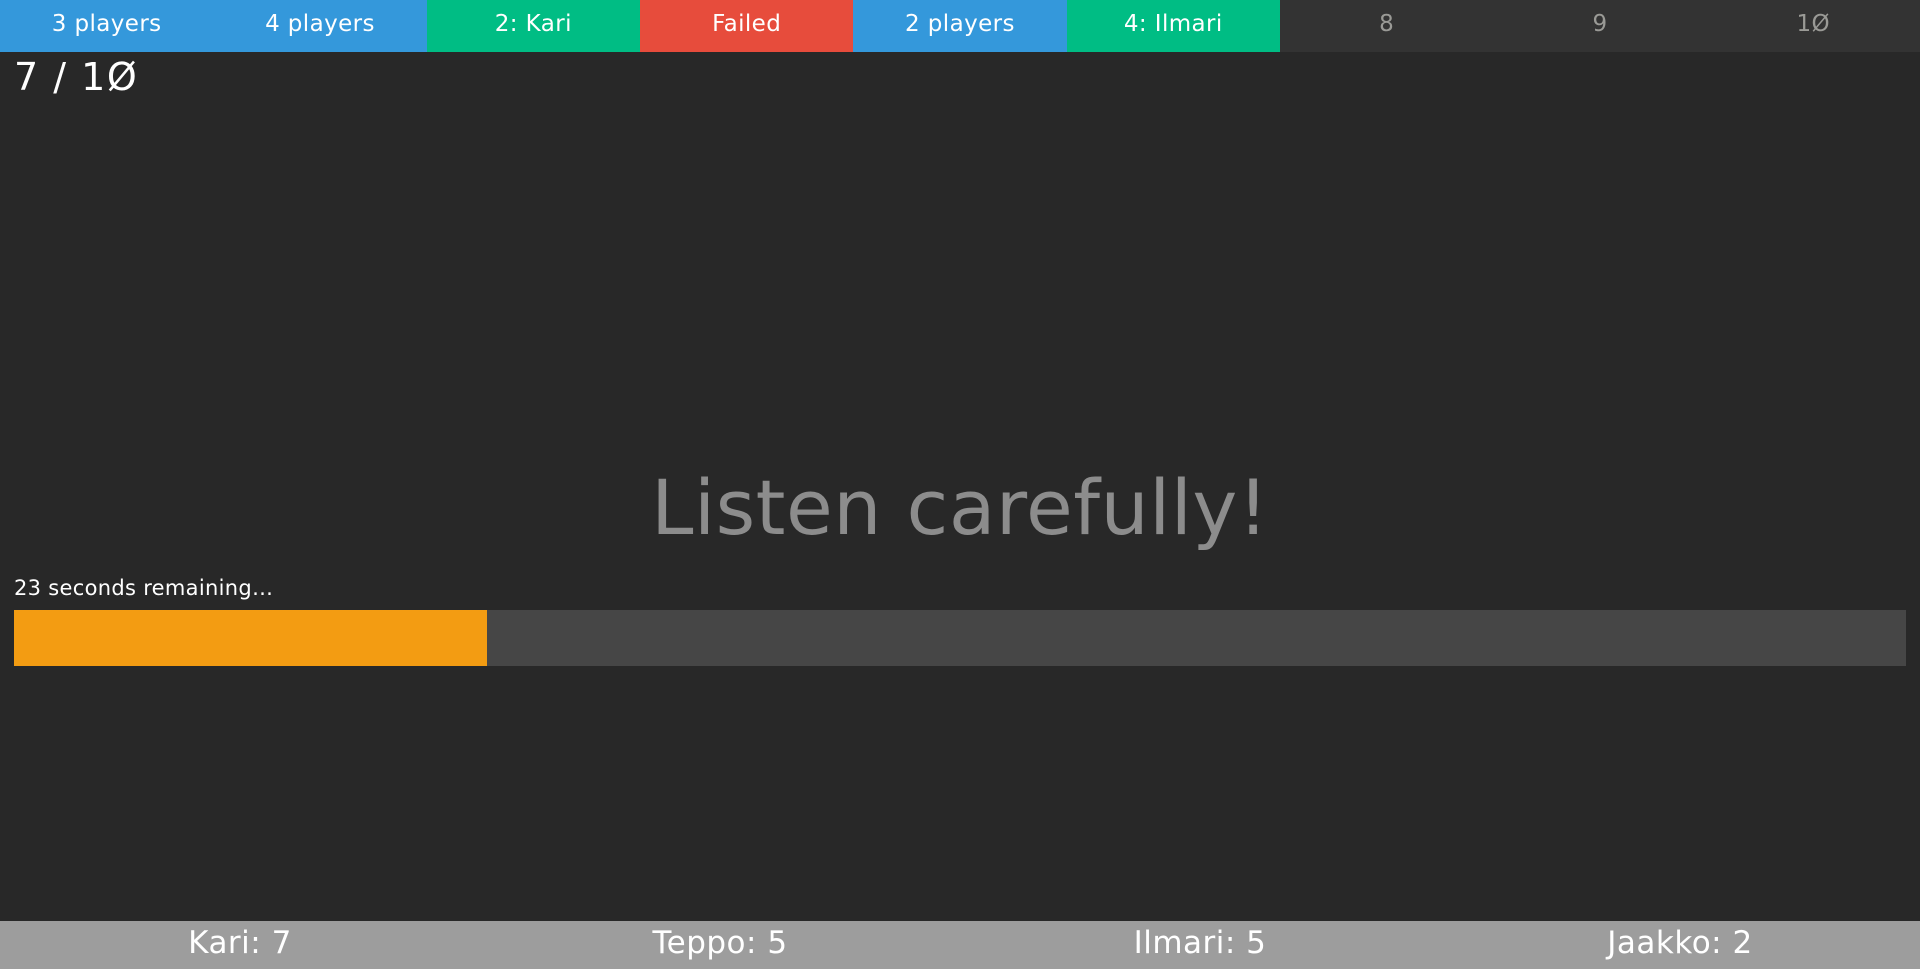 This screenshot has height=969, width=1920. I want to click on round-segment: 2 players, so click(960, 26).